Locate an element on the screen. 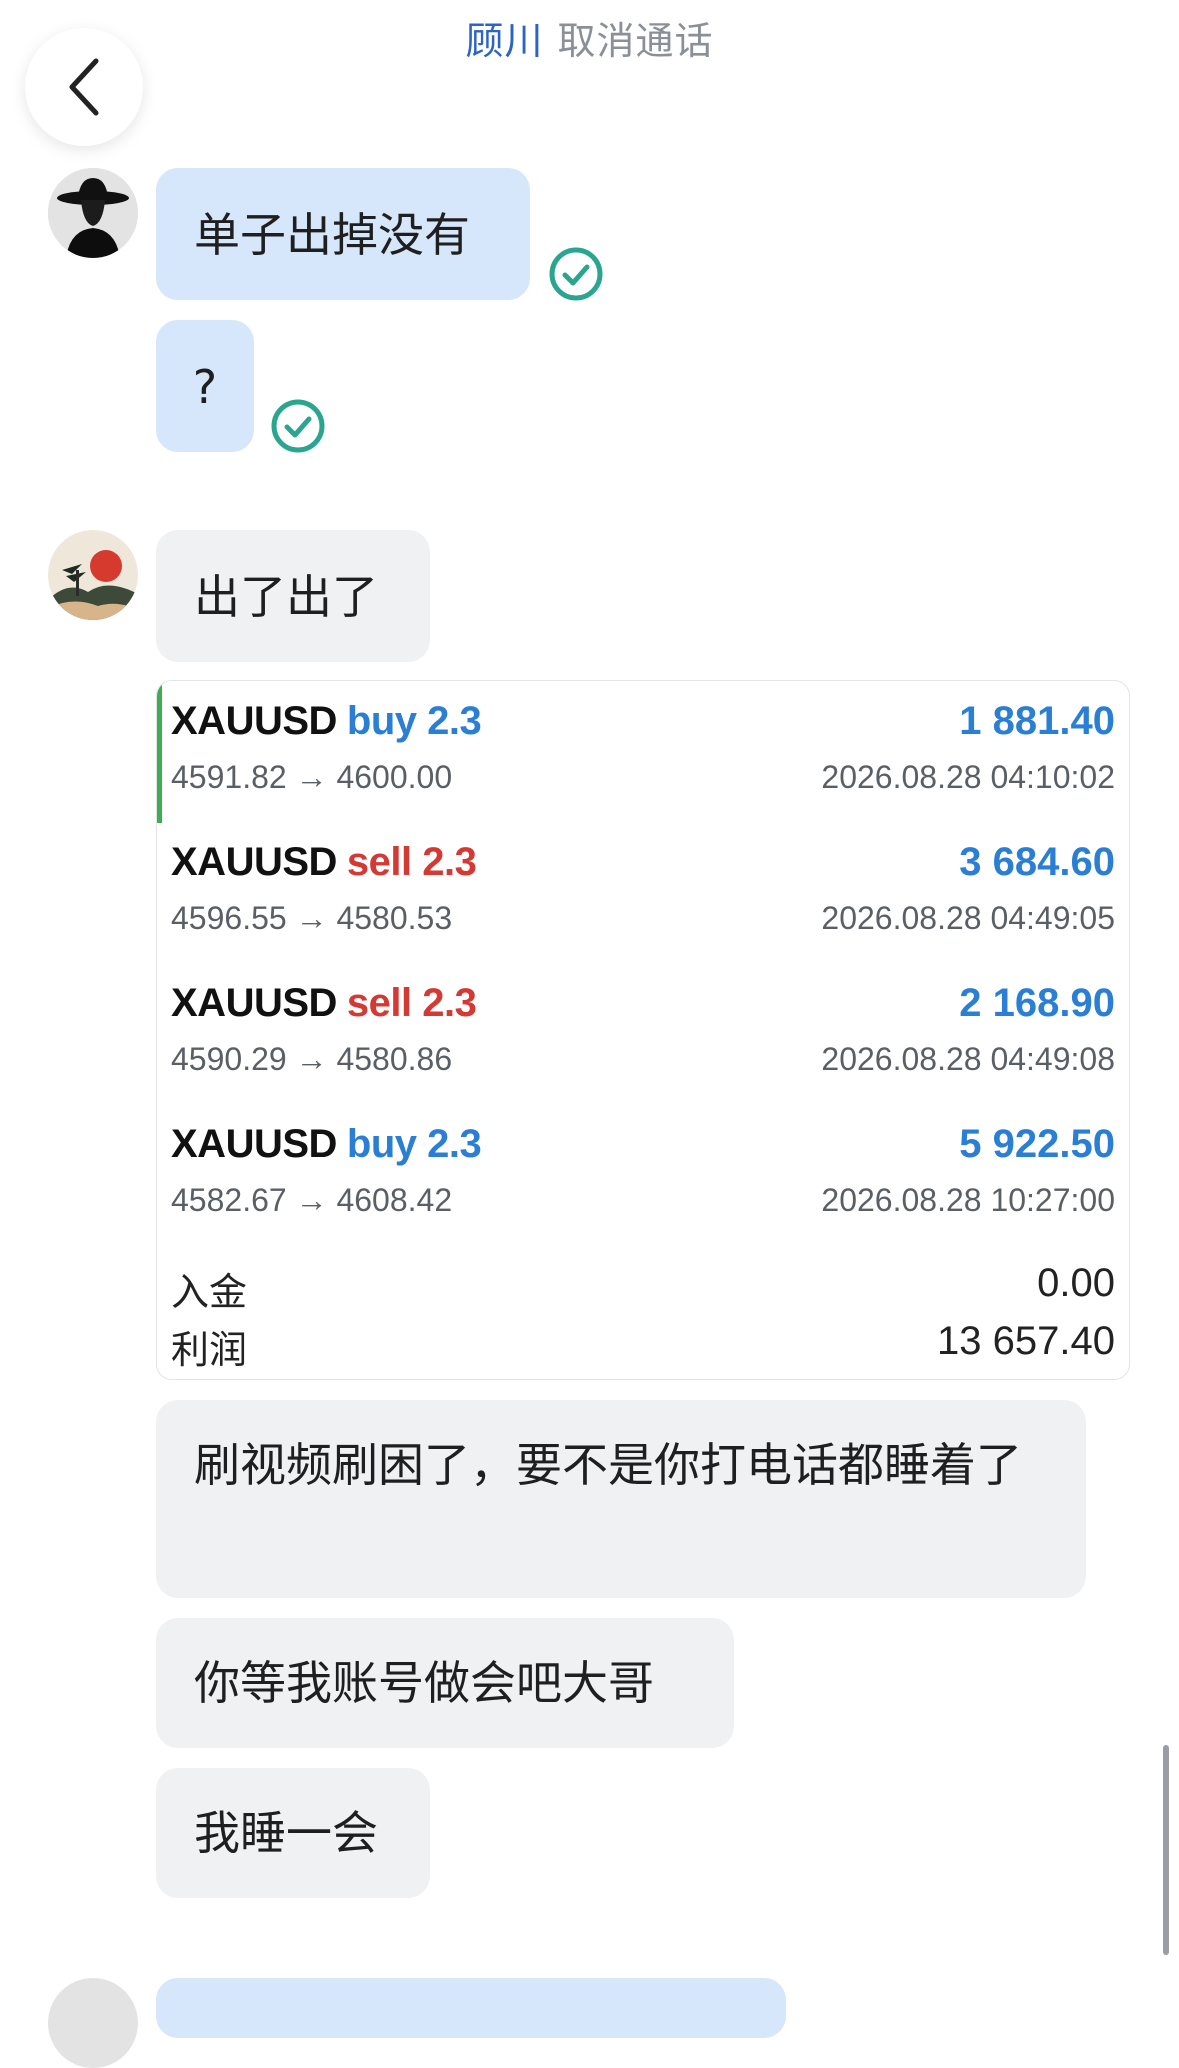 This screenshot has height=2068, width=1179. message-bubble-received: 出了出了 is located at coordinates (293, 596).